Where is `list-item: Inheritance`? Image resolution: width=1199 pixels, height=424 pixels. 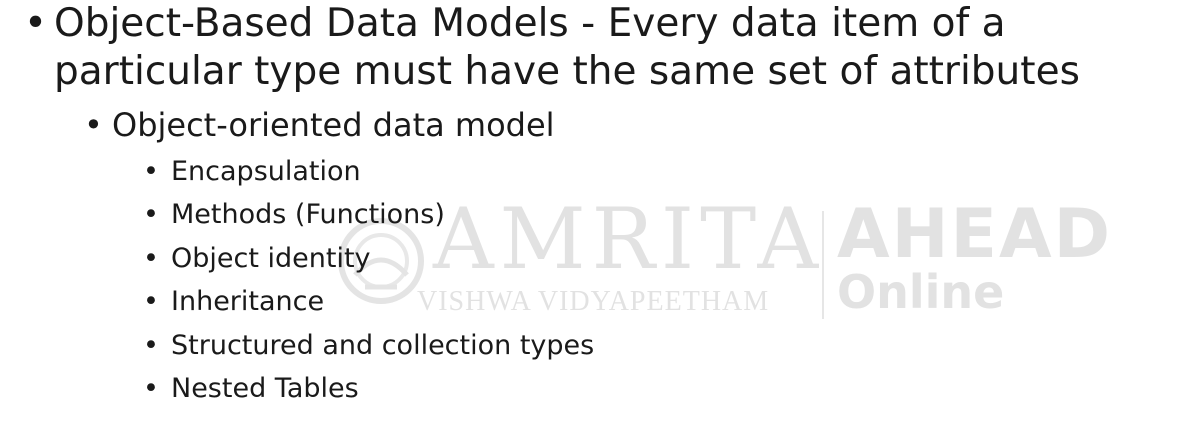 list-item: Inheritance is located at coordinates (248, 301).